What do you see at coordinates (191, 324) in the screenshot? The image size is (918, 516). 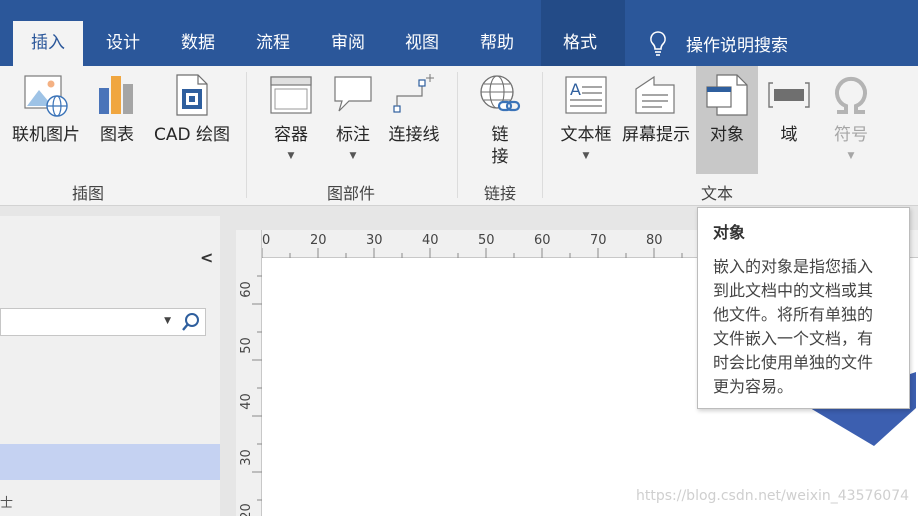 I see `search-icon` at bounding box center [191, 324].